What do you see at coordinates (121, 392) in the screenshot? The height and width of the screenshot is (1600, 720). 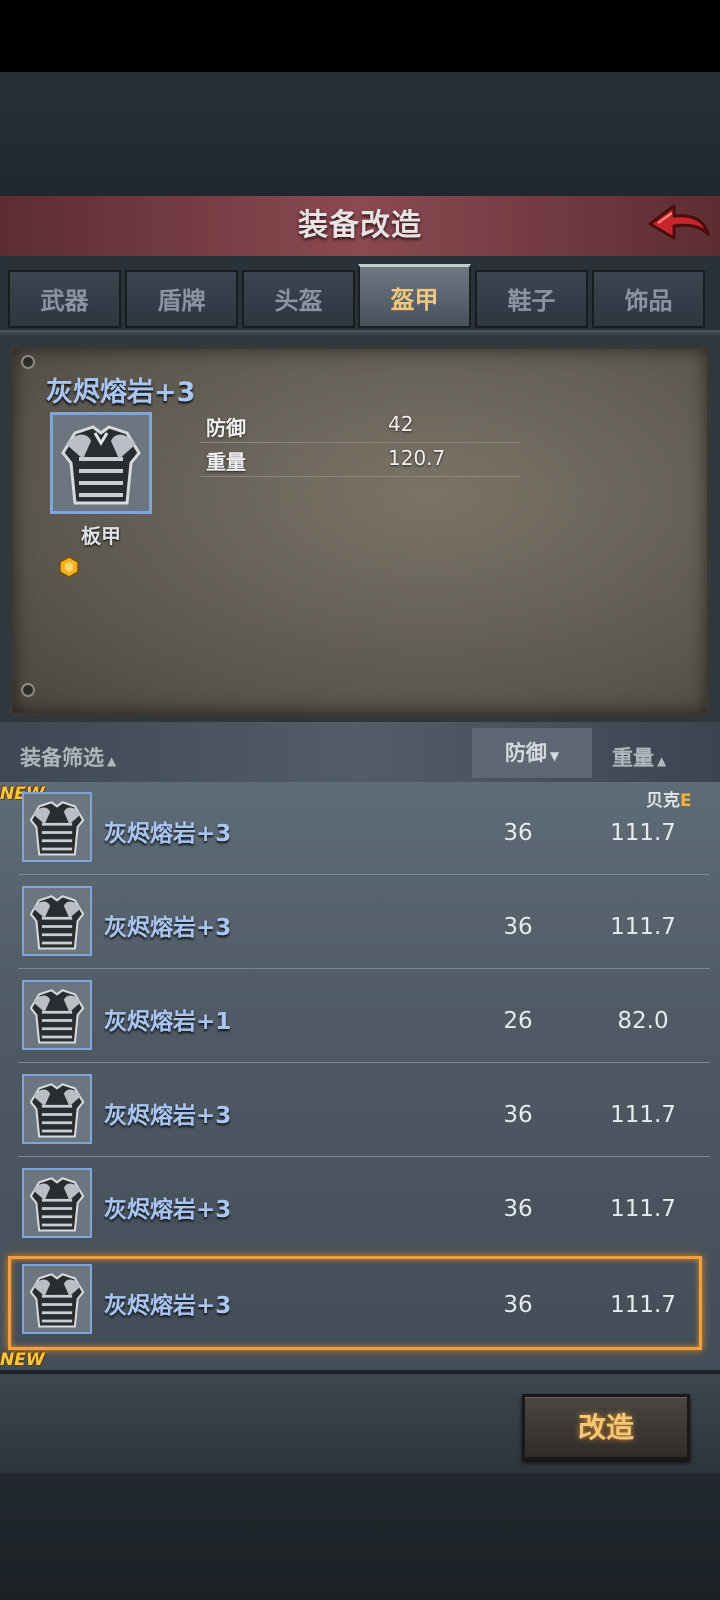 I see `item-name: 灰烬熔岩+3` at bounding box center [121, 392].